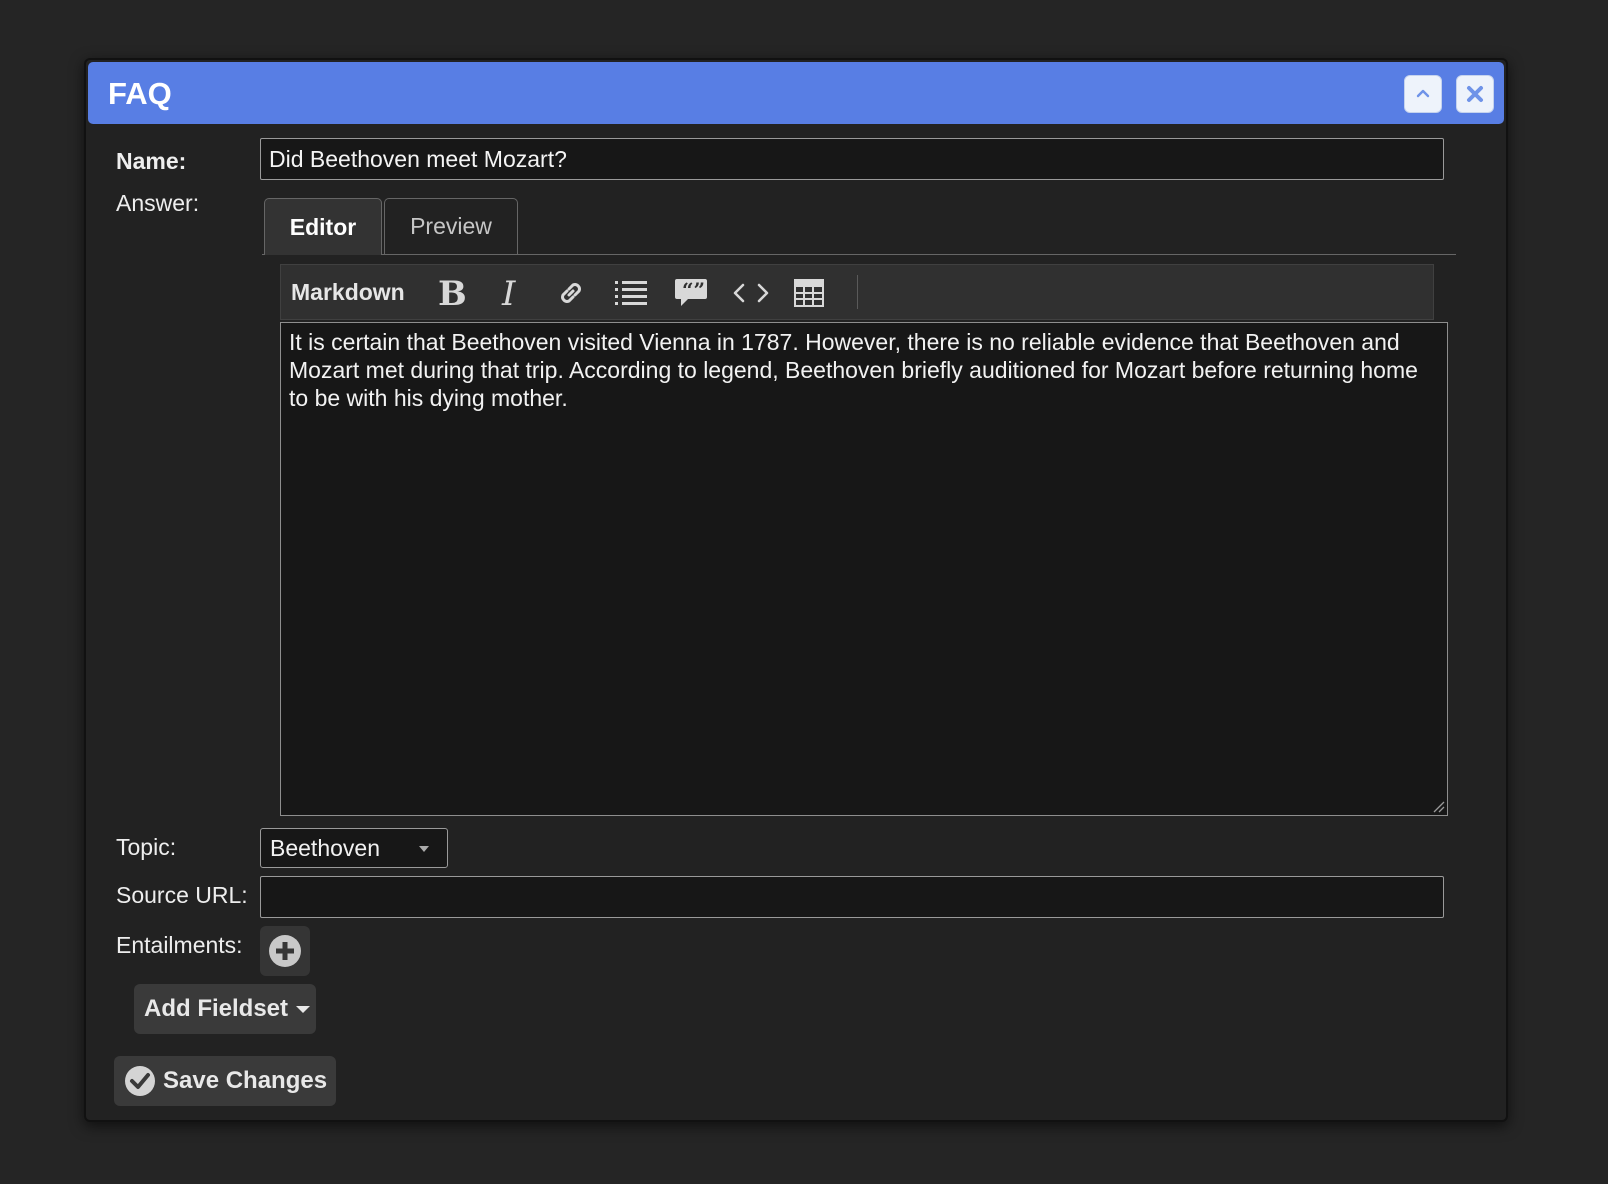 This screenshot has width=1608, height=1184. Describe the element at coordinates (146, 847) in the screenshot. I see `topic-label: Topic:` at that location.